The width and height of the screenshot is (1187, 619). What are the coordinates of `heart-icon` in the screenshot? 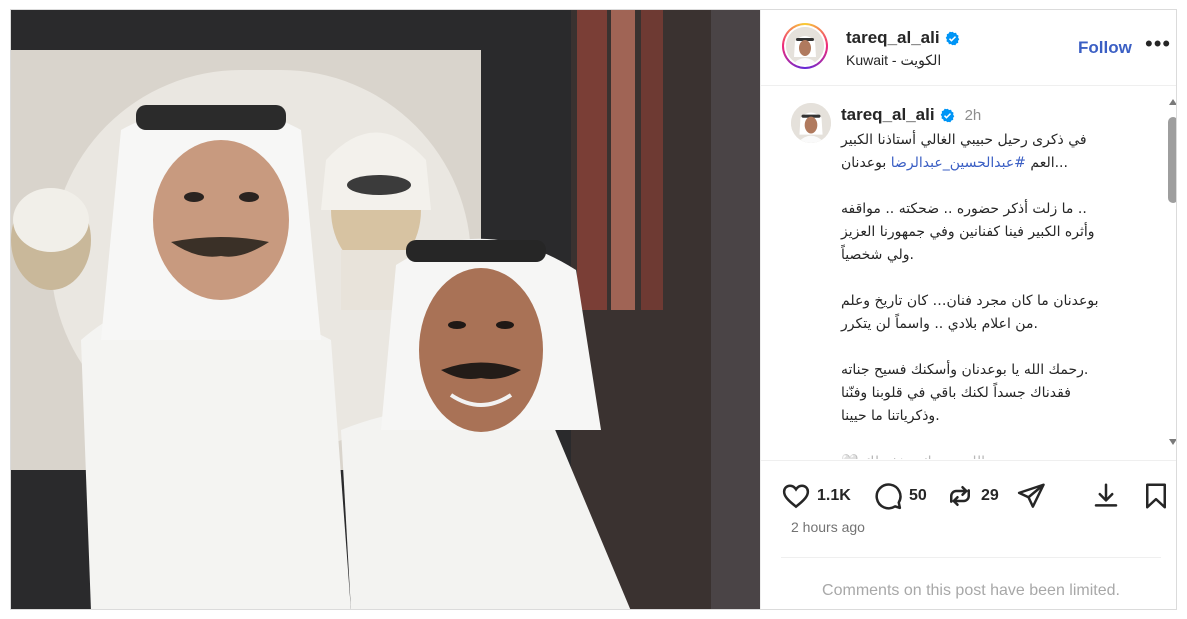 It's located at (796, 496).